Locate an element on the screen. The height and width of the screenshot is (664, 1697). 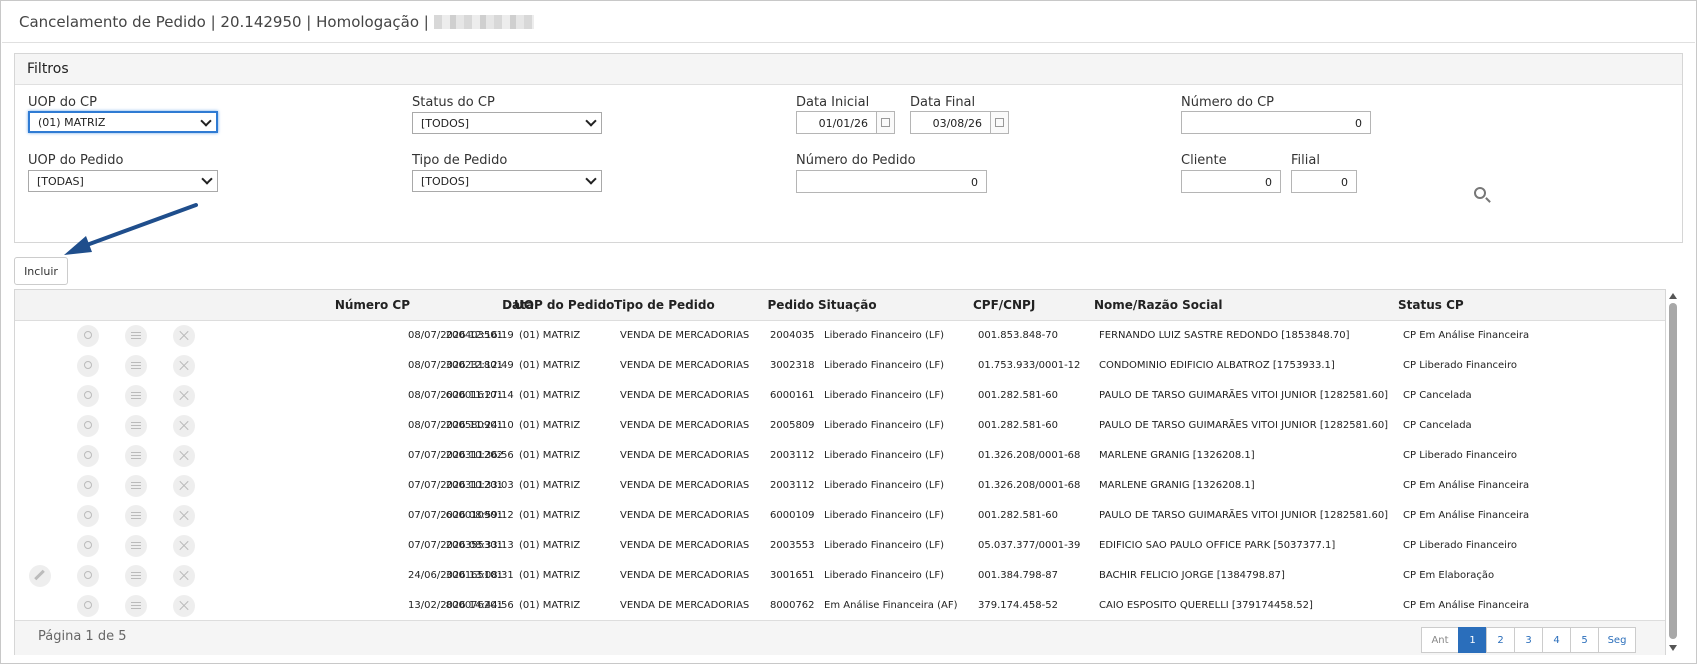
pager-page-button: 3 is located at coordinates (1528, 640).